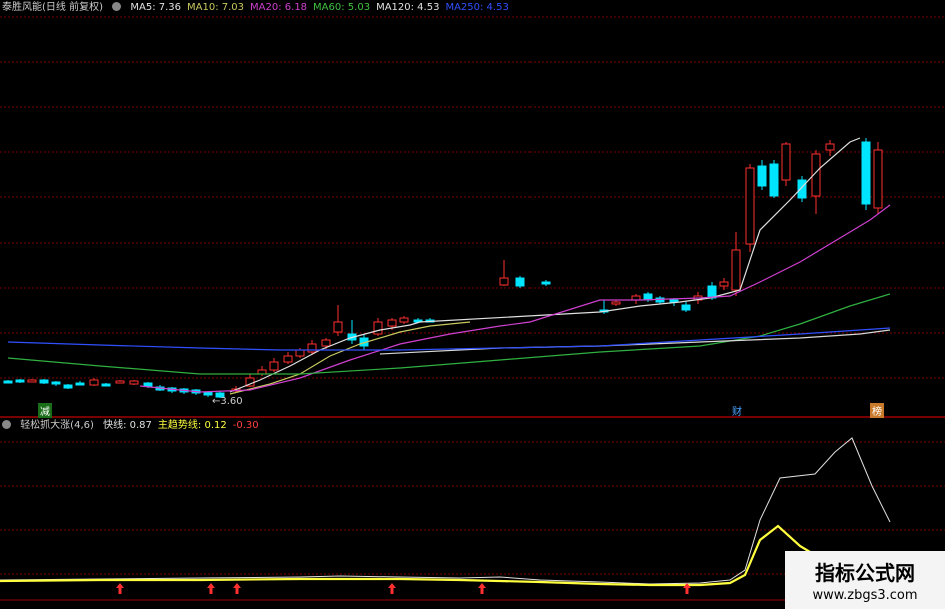 The width and height of the screenshot is (945, 609). Describe the element at coordinates (342, 7) in the screenshot. I see `ma-legend-item-3: MA60: 5.03` at that location.